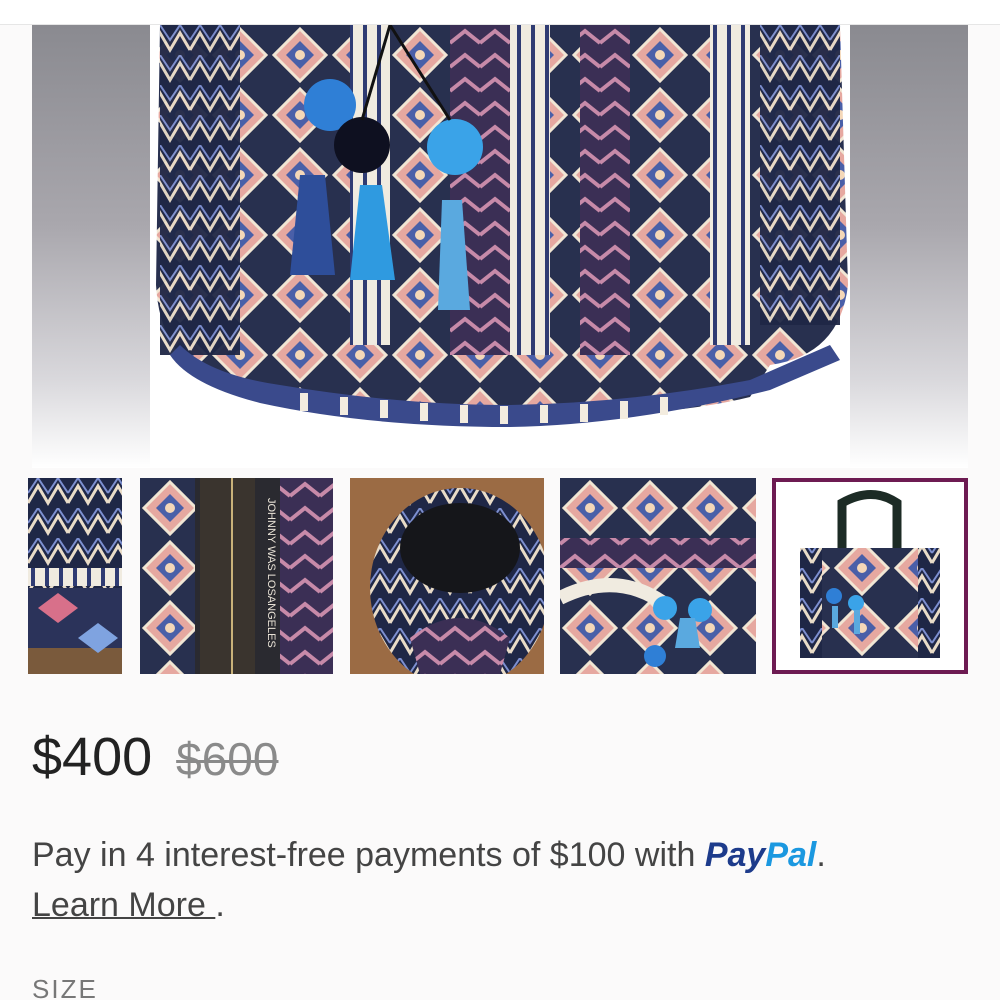 The image size is (1000, 1000). I want to click on brand-label-text: JOHNNY WAS LOSANGELES, so click(271, 573).